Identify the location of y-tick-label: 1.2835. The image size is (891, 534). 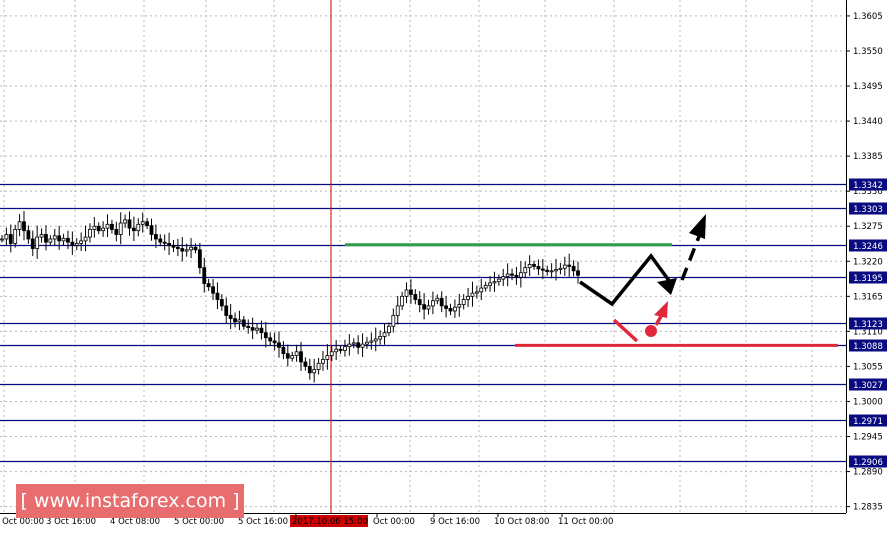
(868, 508).